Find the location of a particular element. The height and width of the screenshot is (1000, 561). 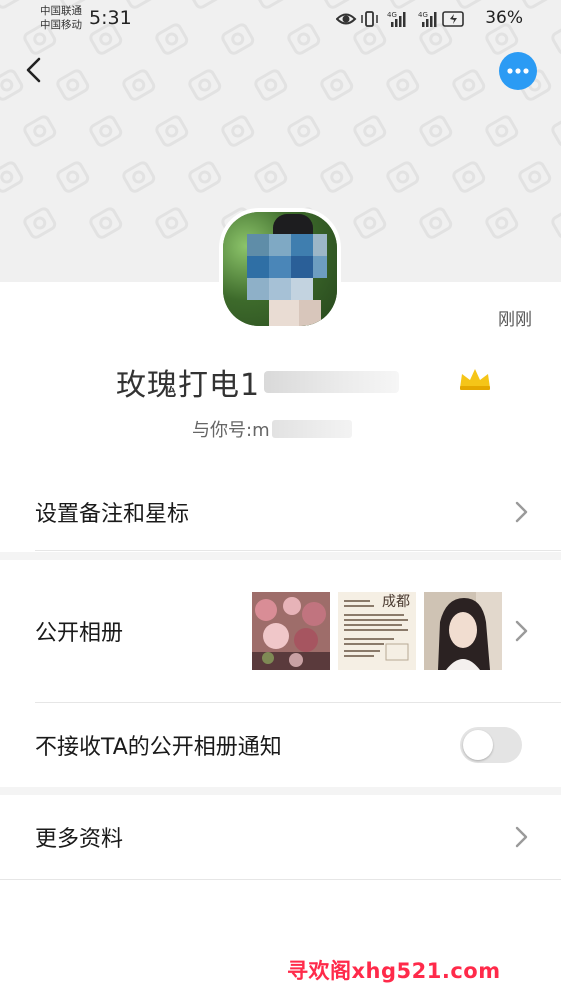

album-photo-flowers is located at coordinates (291, 631).